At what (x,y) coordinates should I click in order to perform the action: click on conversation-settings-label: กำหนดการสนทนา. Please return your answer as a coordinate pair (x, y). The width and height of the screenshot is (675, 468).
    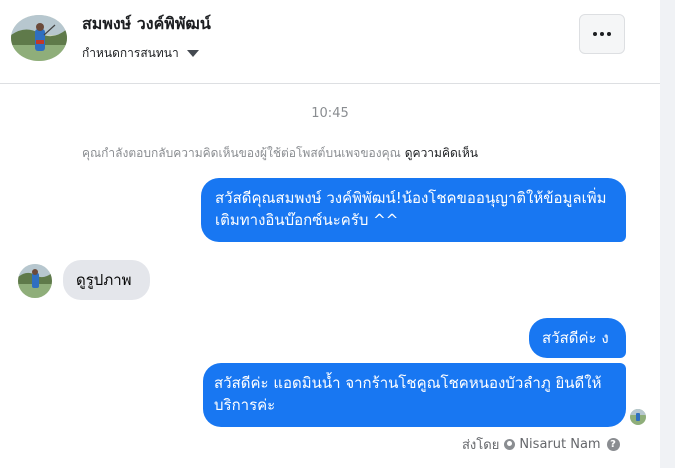
    Looking at the image, I should click on (130, 53).